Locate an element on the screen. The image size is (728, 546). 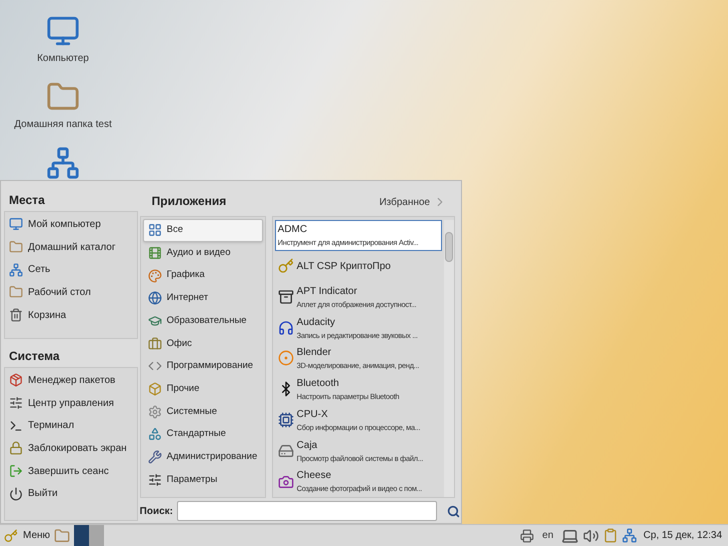
grid-icon is located at coordinates (155, 230).